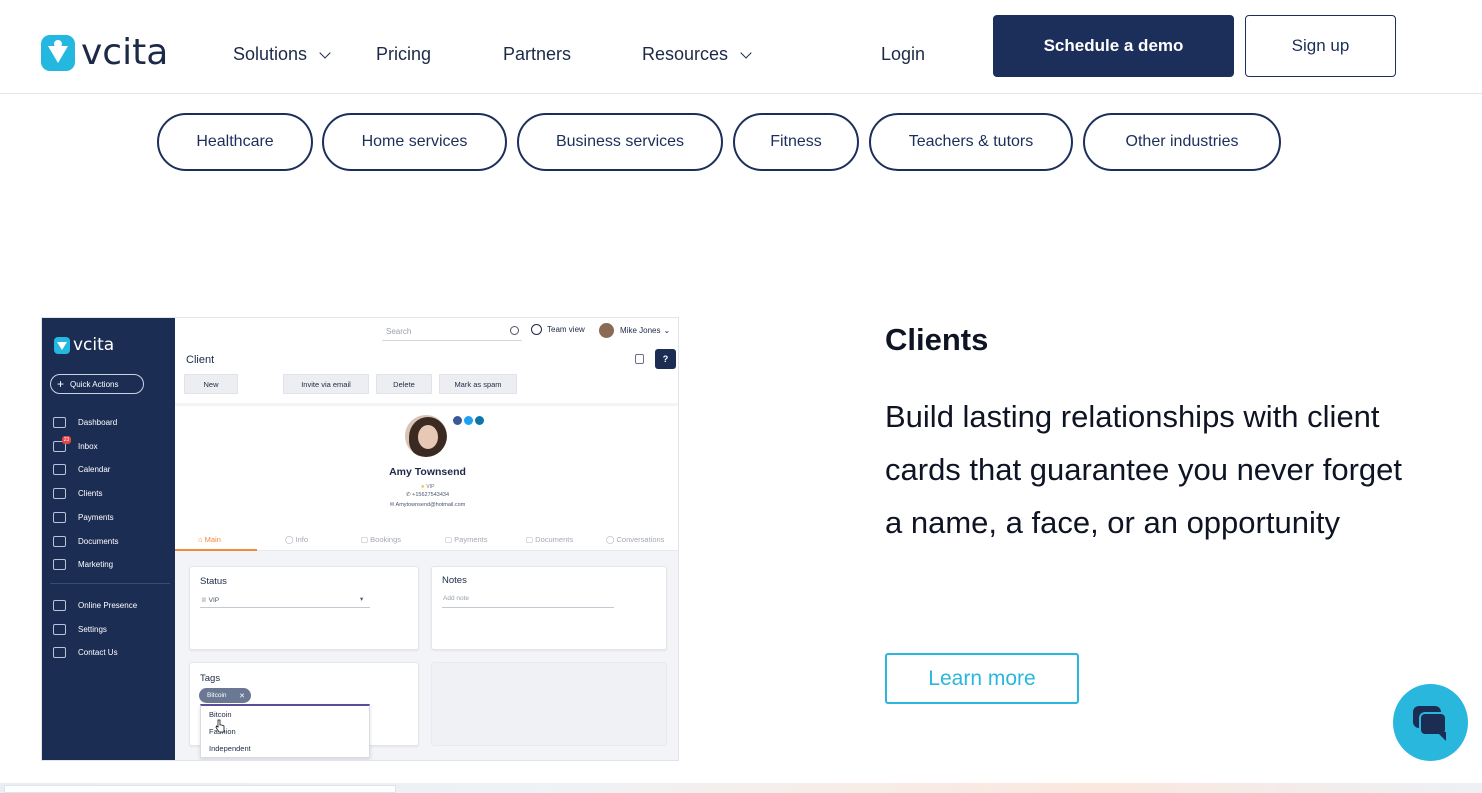 Image resolution: width=1482 pixels, height=793 pixels. What do you see at coordinates (94, 469) in the screenshot?
I see `sidebar-item-label: Calendar` at bounding box center [94, 469].